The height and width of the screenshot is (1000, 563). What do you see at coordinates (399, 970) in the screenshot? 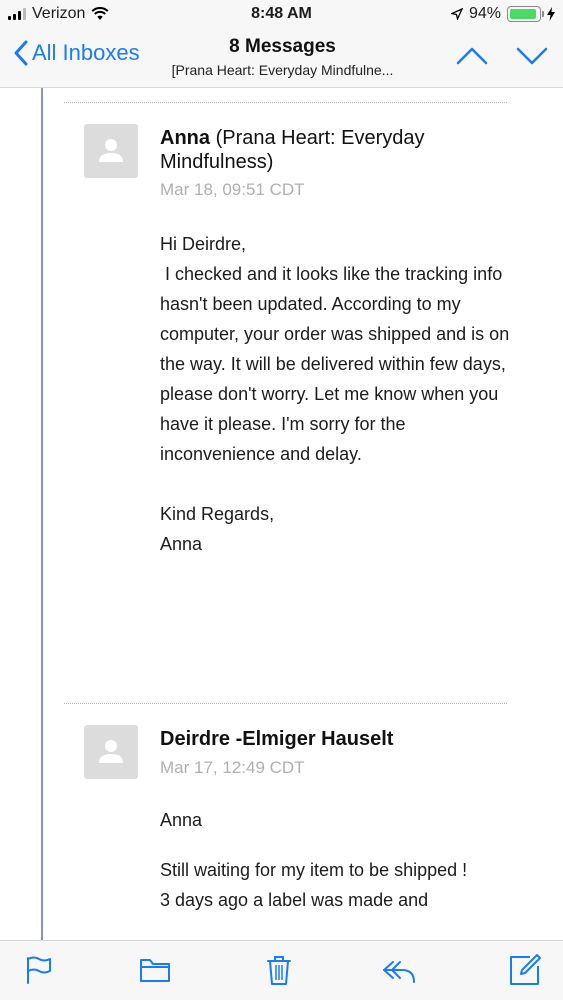
I see `reply-icon` at bounding box center [399, 970].